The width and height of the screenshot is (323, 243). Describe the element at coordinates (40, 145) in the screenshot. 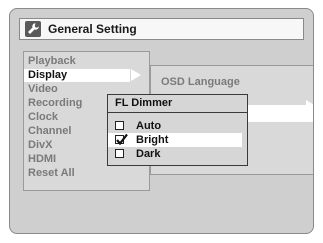

I see `menu-item-divx: DivX` at that location.